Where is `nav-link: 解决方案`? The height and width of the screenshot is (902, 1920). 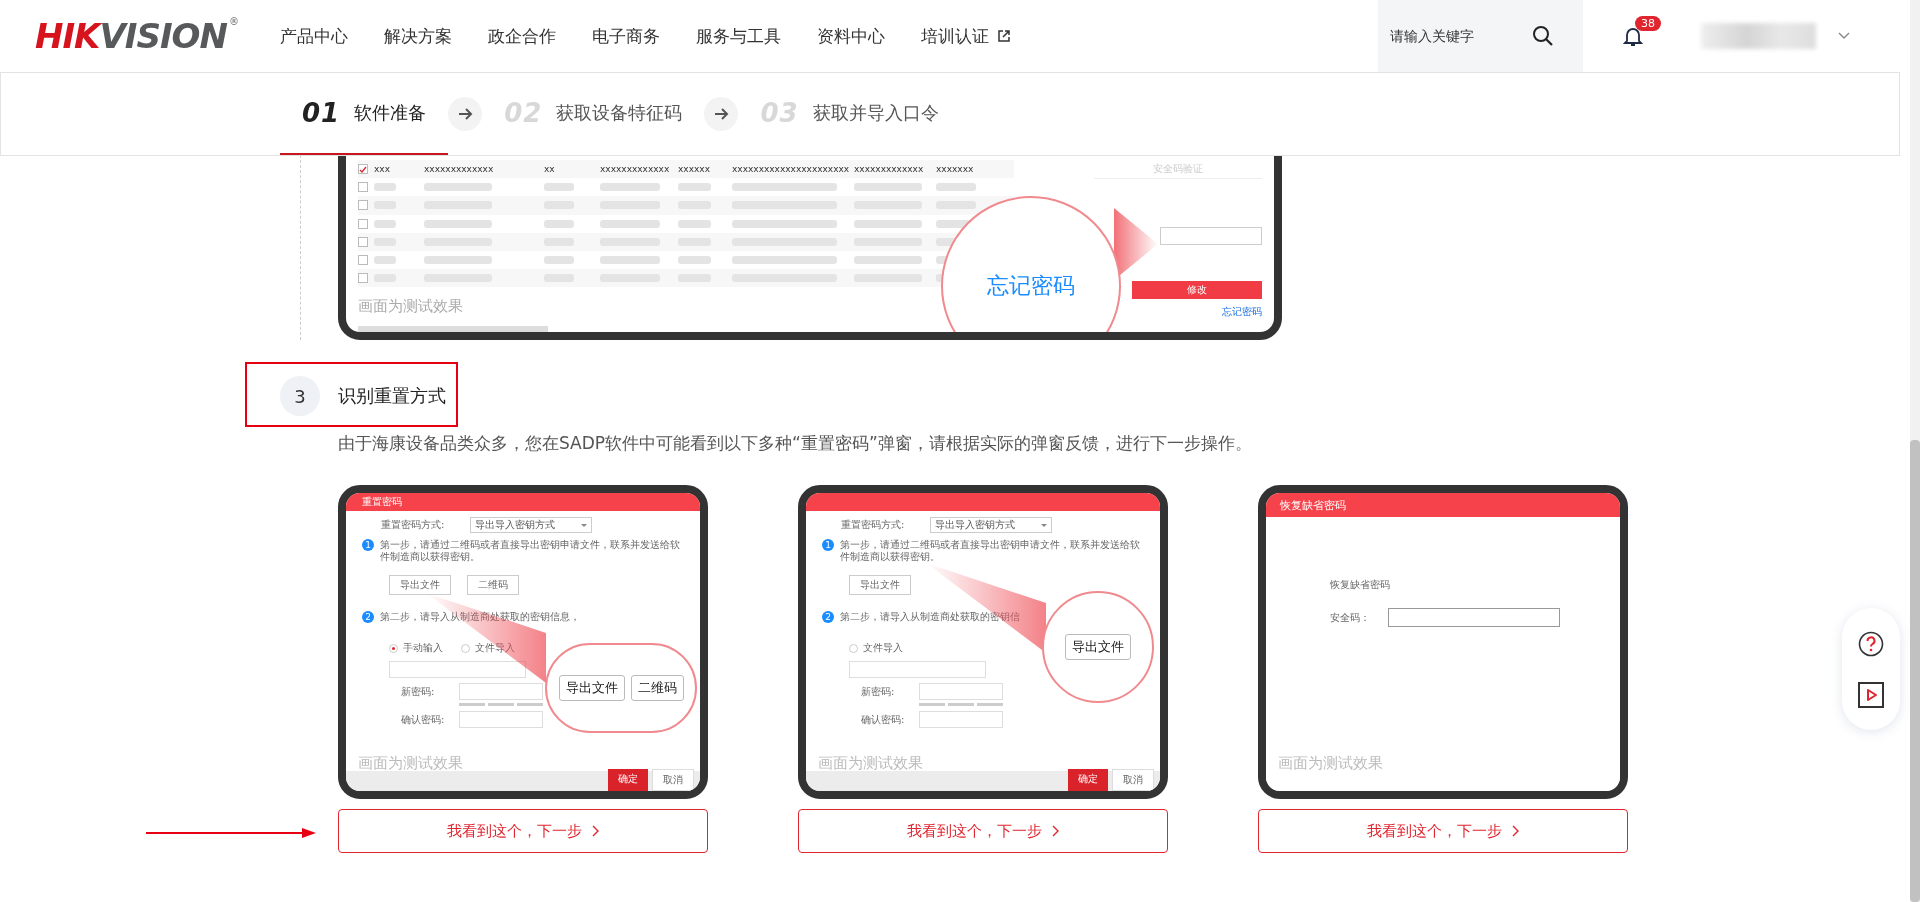
nav-link: 解决方案 is located at coordinates (417, 36).